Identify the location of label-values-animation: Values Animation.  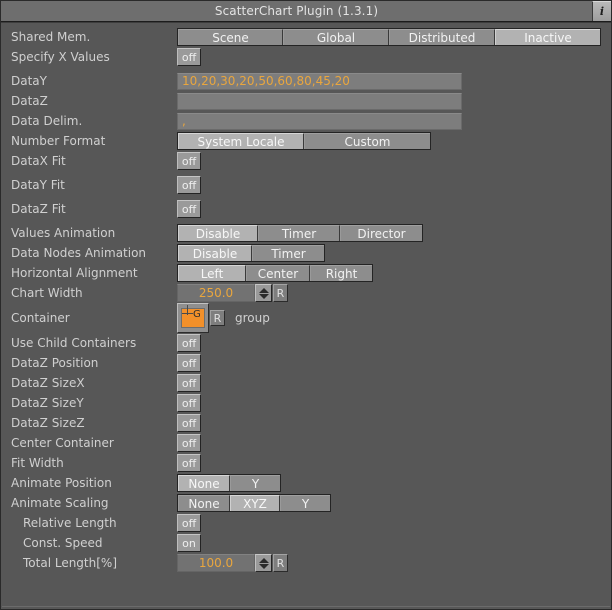
(63, 233).